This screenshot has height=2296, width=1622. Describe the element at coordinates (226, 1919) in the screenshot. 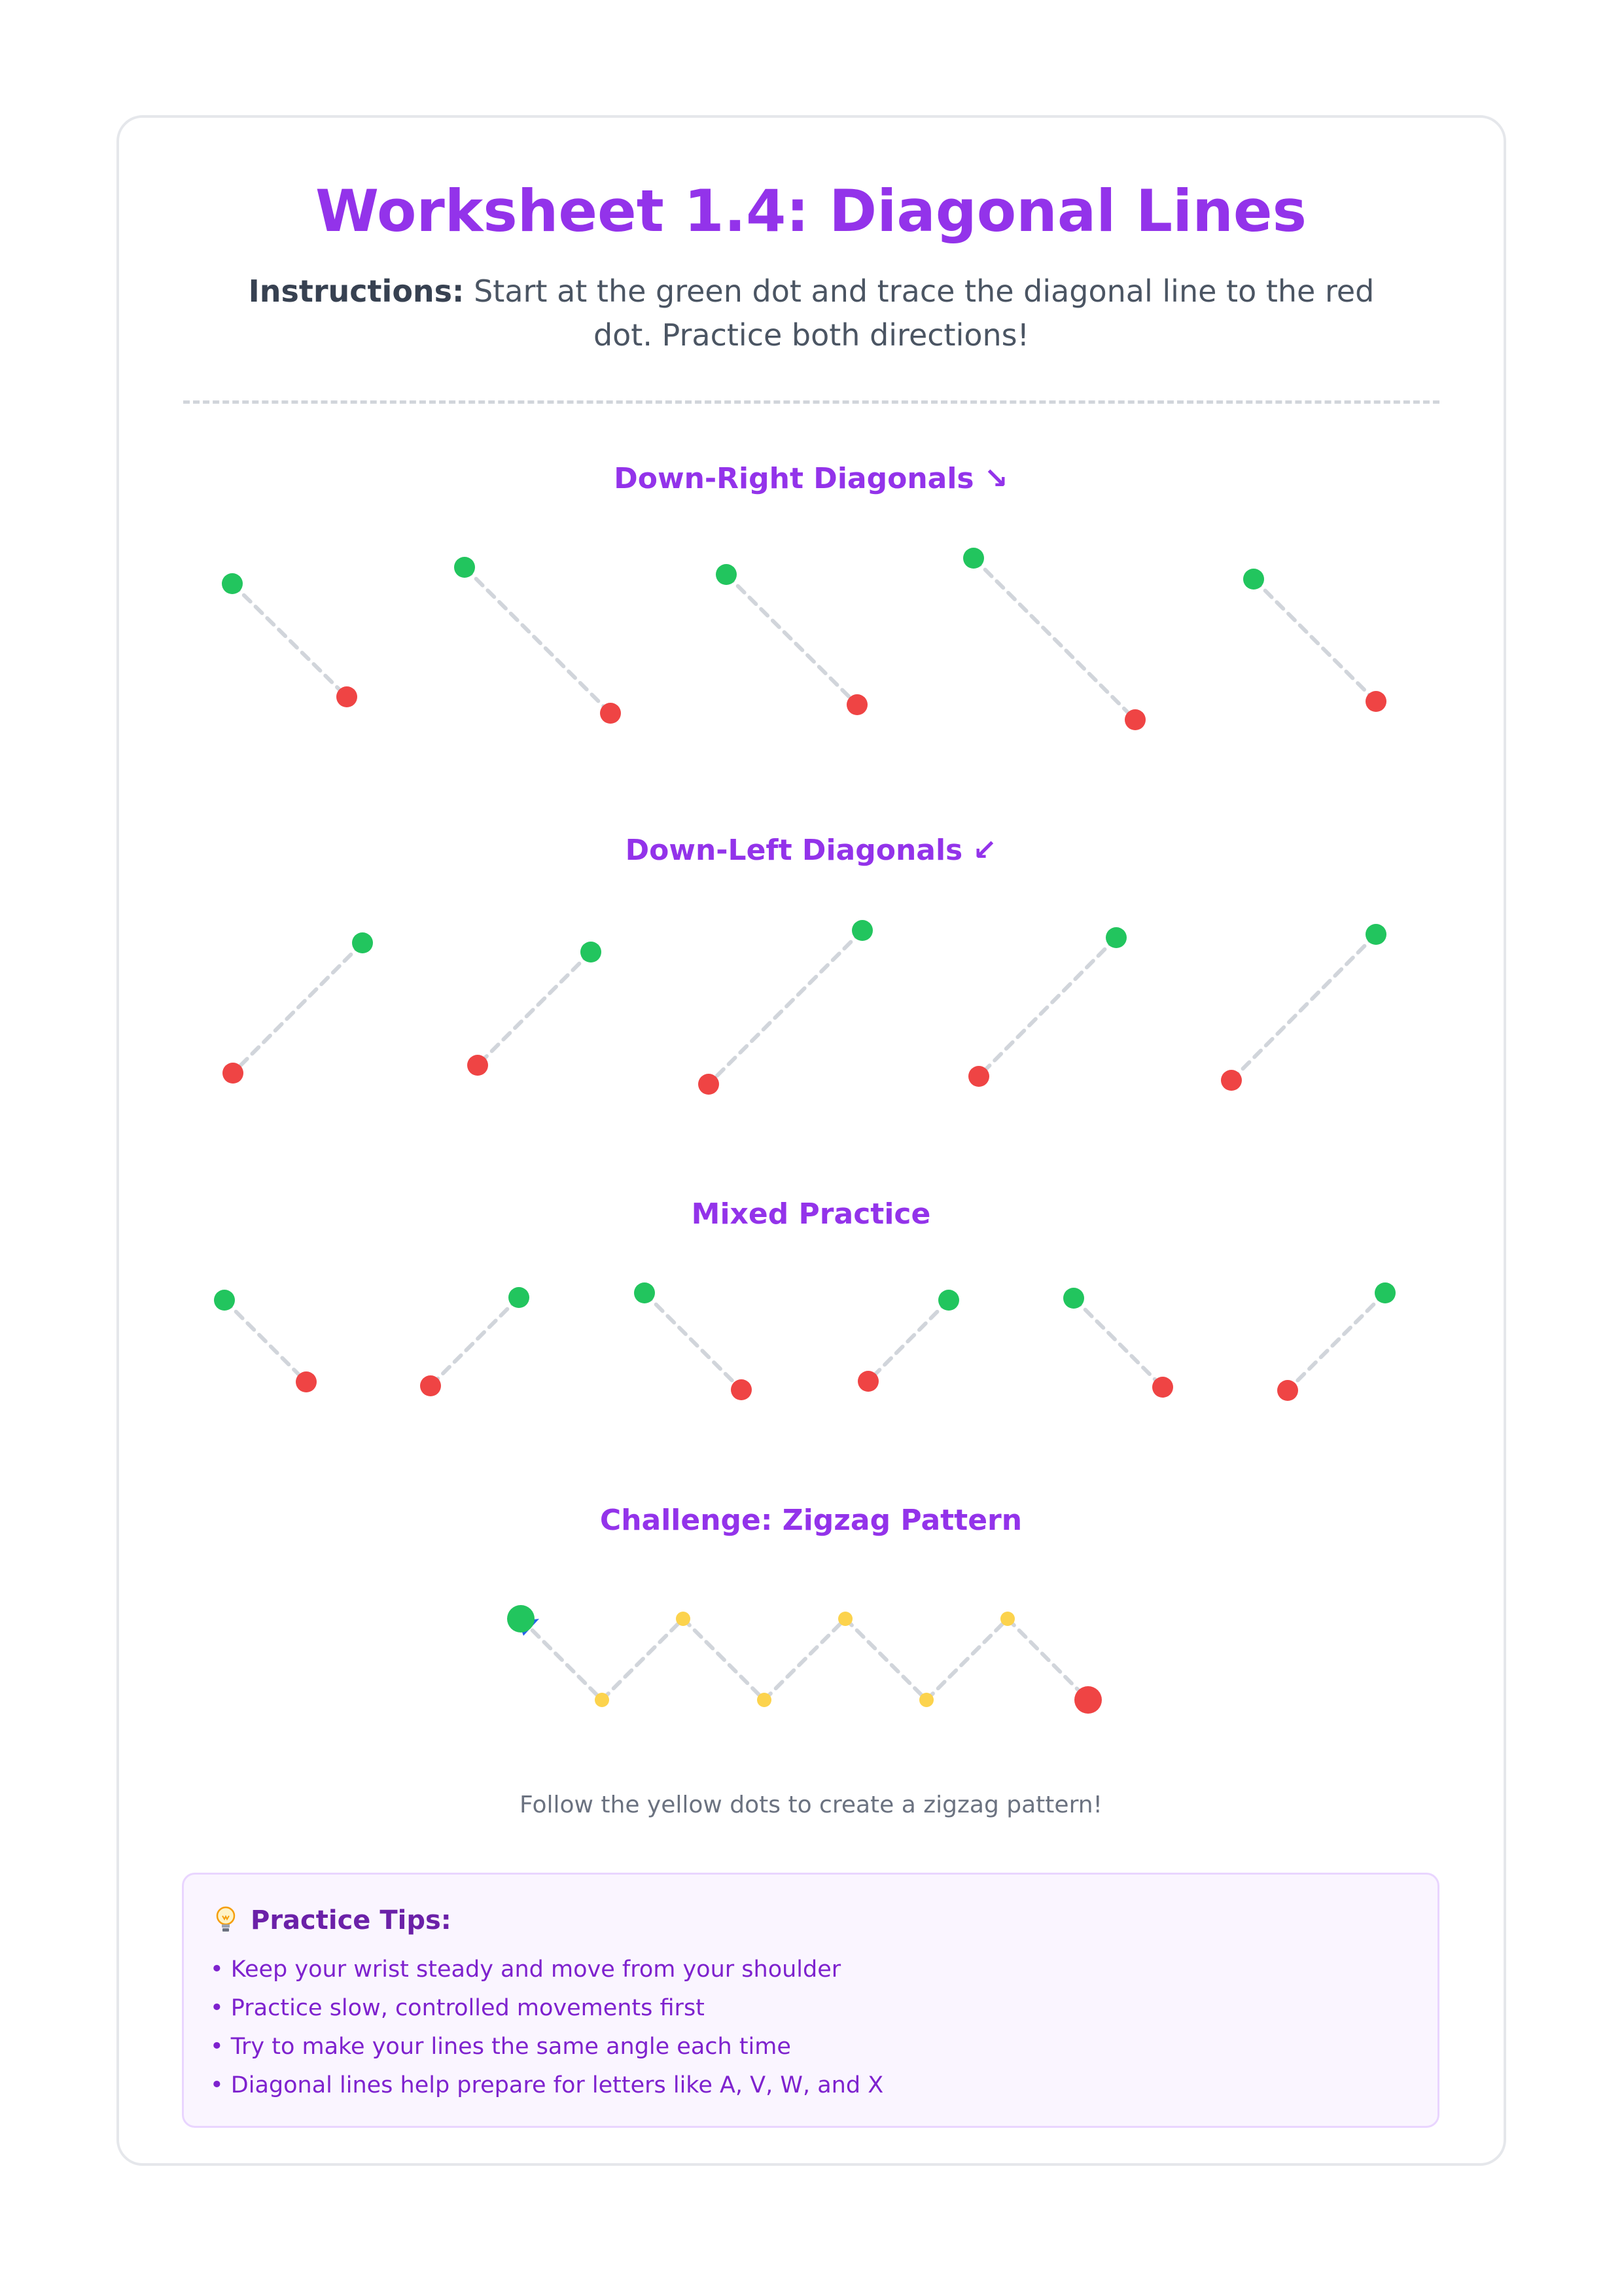

I see `lightbulb-icon` at that location.